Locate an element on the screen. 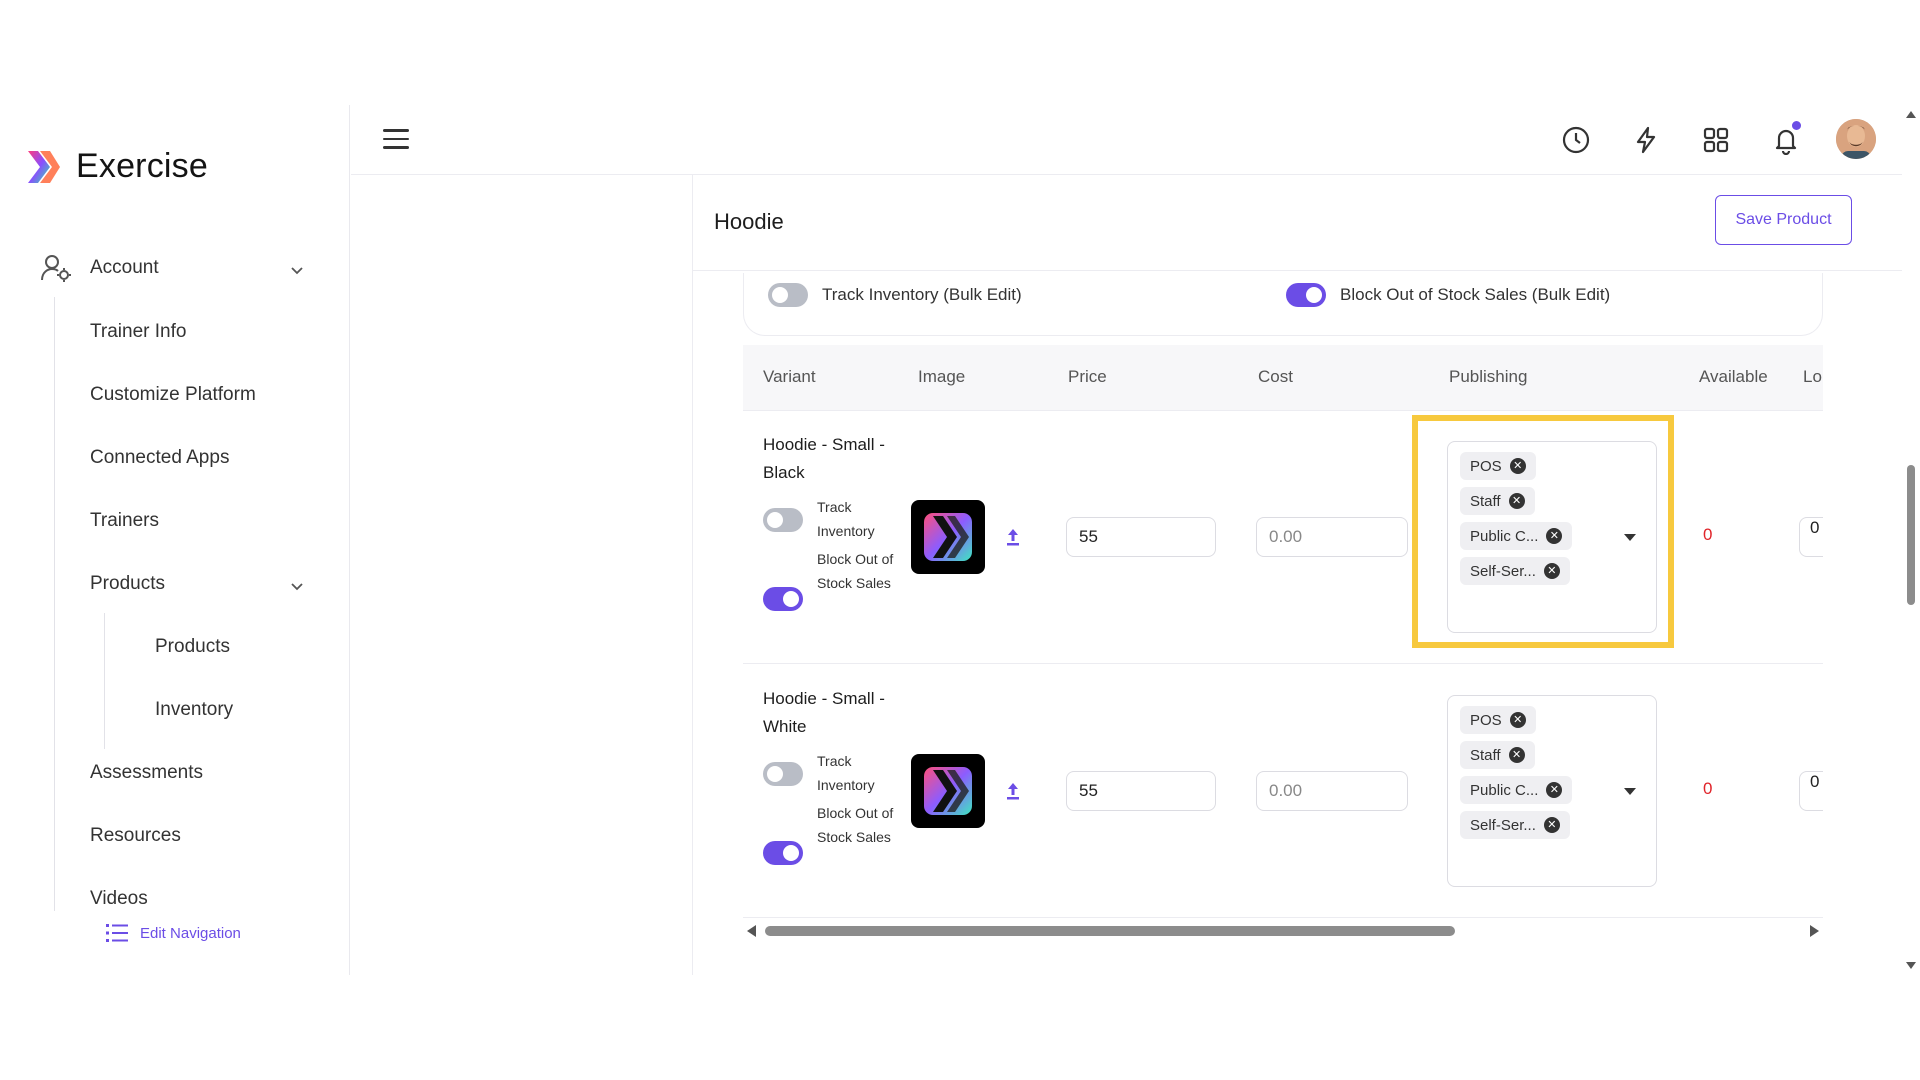 This screenshot has width=1920, height=1080. sidebar-item-account: Account is located at coordinates (99, 268).